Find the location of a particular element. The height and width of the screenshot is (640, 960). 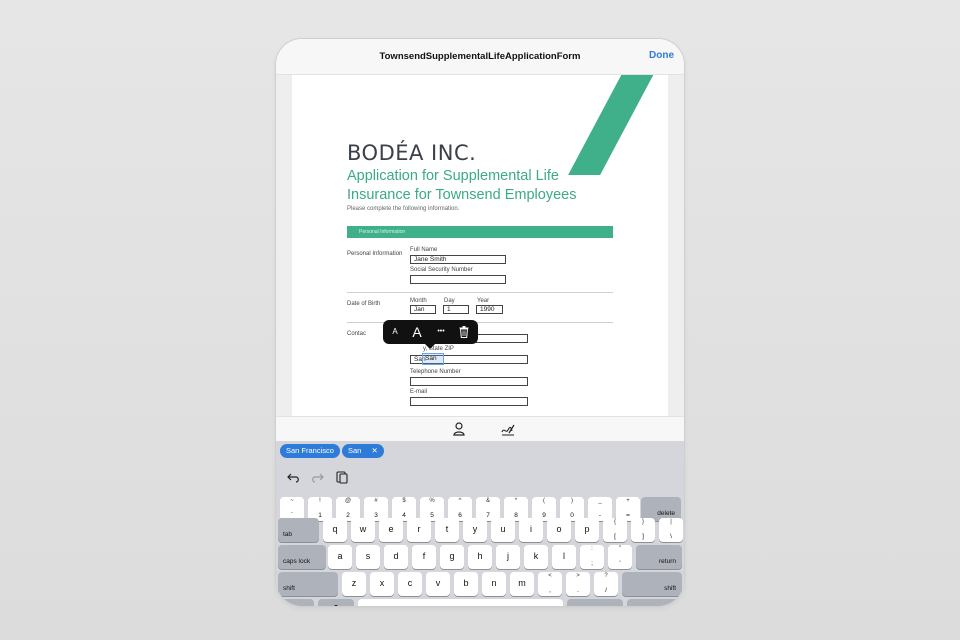

key-shift-symbol: " is located at coordinates (620, 549).